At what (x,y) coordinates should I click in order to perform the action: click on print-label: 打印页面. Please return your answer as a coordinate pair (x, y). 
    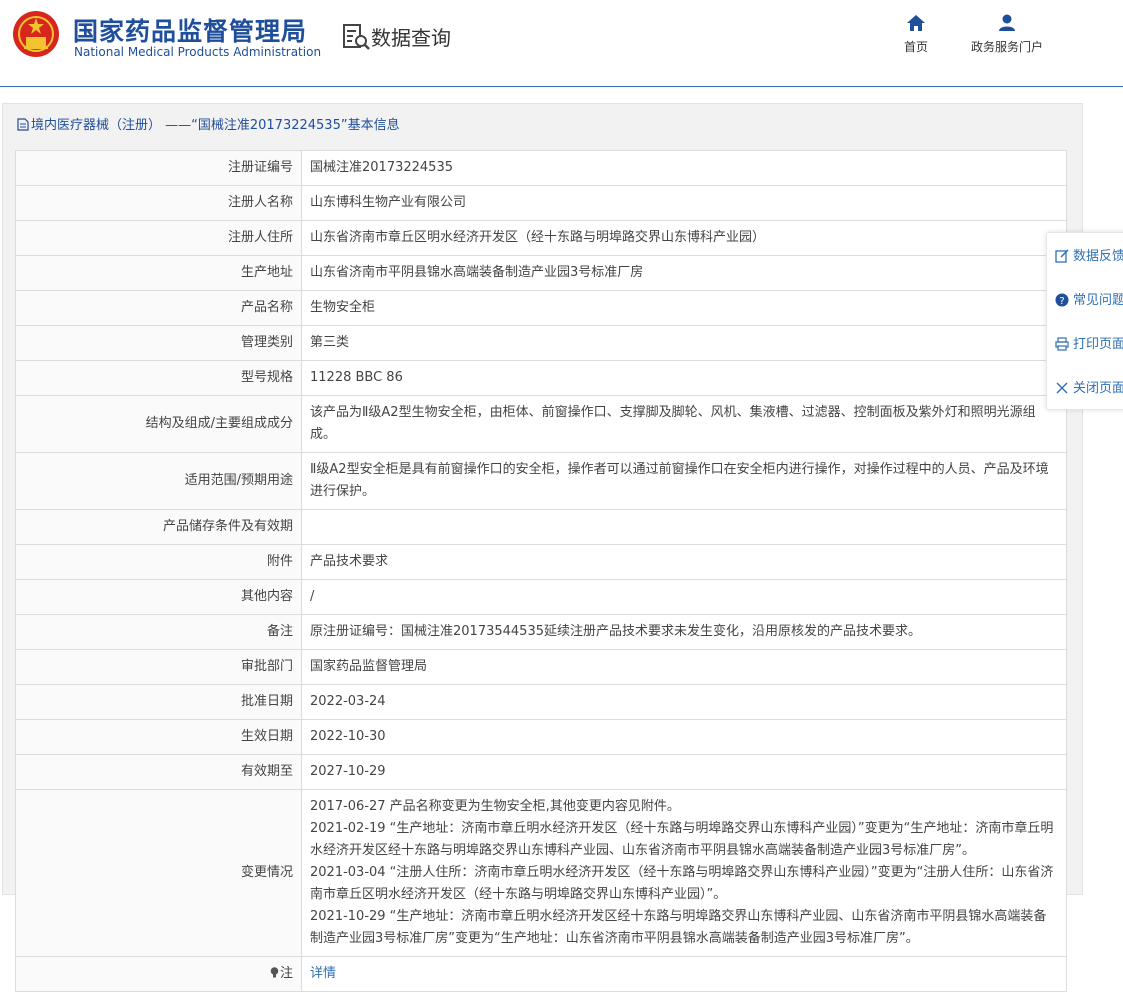
    Looking at the image, I should click on (1098, 344).